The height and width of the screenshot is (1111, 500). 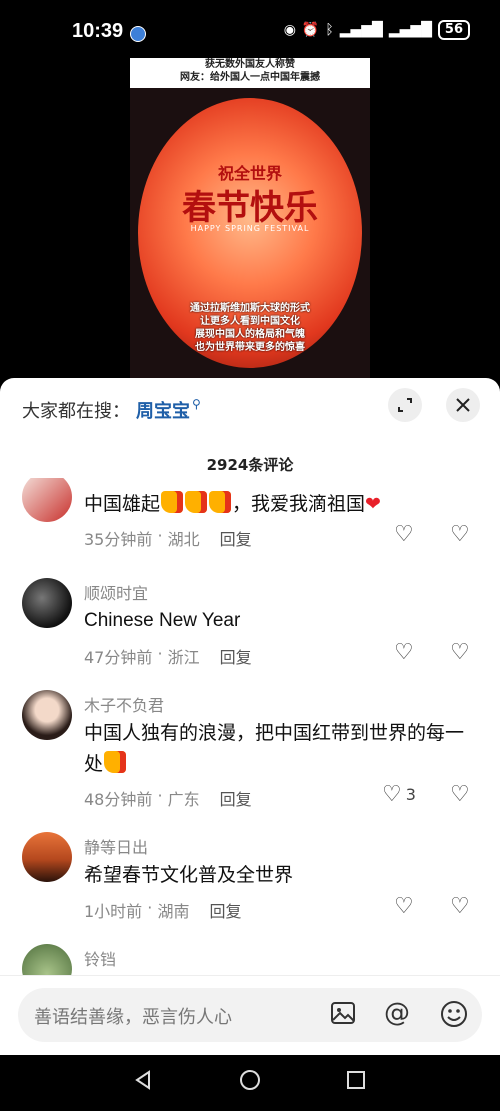 What do you see at coordinates (189, 875) in the screenshot?
I see `comment-text: 希望春节文化普及全世界` at bounding box center [189, 875].